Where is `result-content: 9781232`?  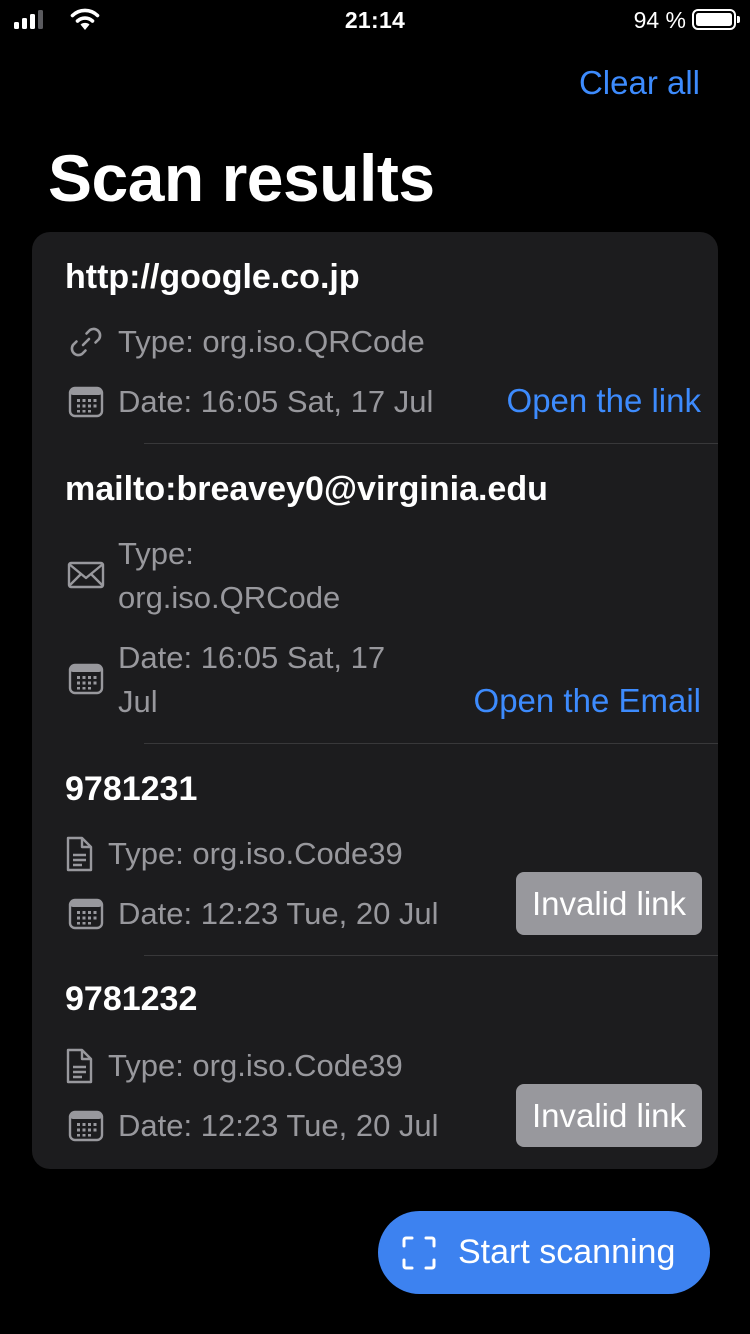 result-content: 9781232 is located at coordinates (131, 999).